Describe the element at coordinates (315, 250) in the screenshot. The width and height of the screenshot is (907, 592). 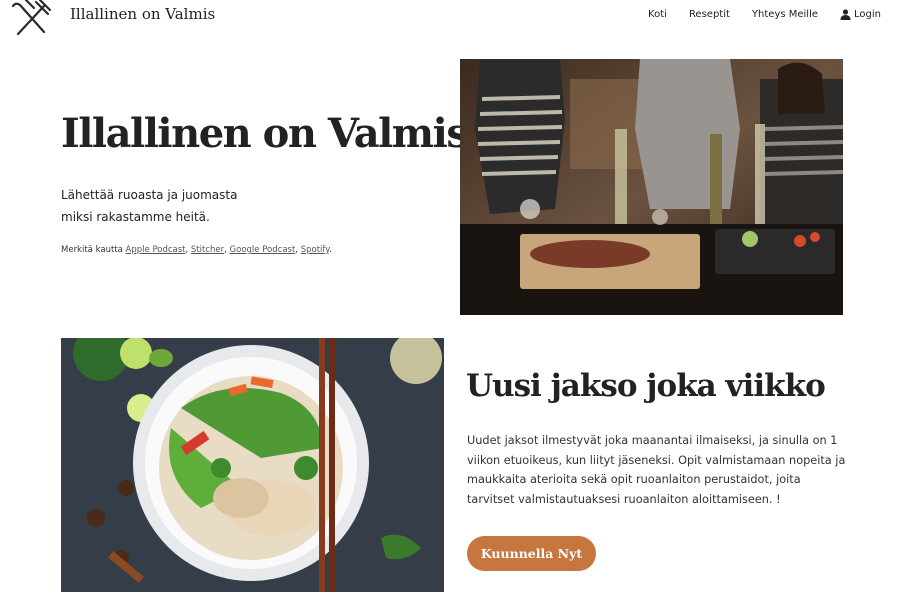
I see `spotify-link: Spotify` at that location.